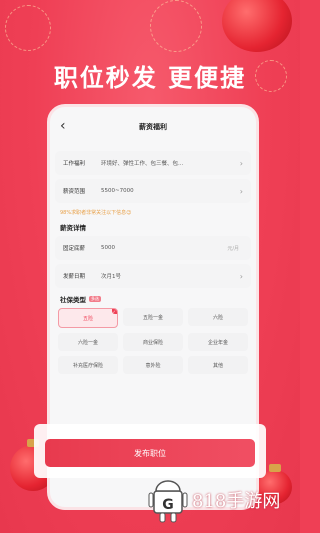  I want to click on svg-text: G, so click(168, 505).